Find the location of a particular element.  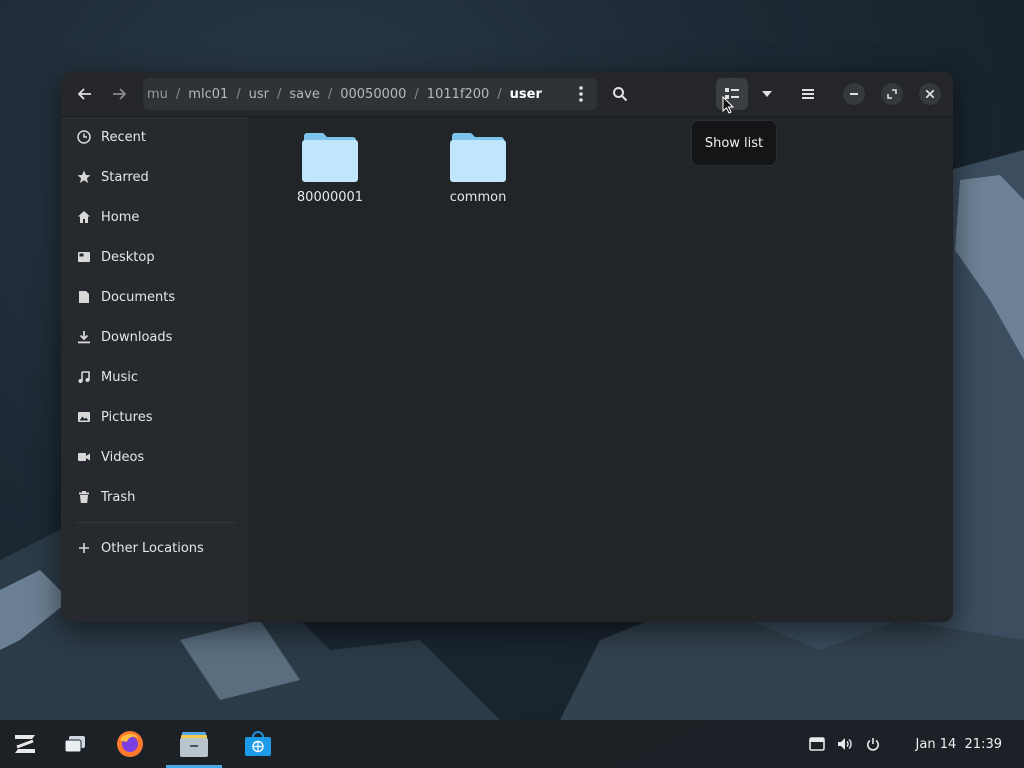

path-crumb-current: user is located at coordinates (526, 94).